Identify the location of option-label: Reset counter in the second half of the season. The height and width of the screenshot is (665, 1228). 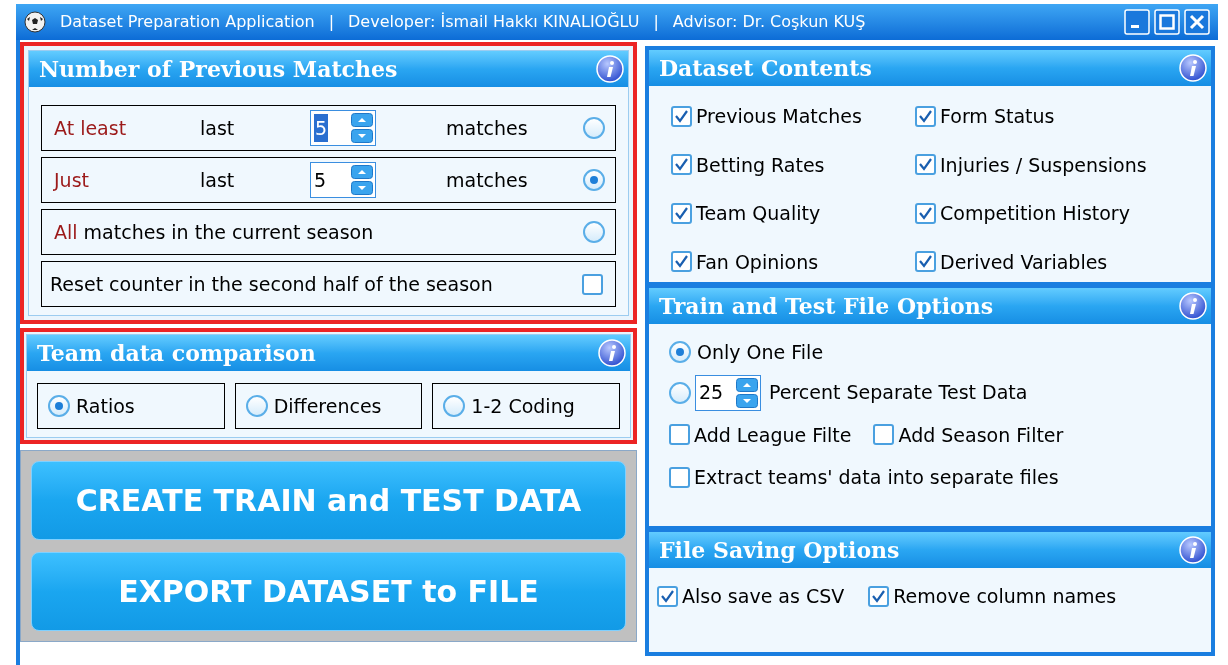
(271, 284).